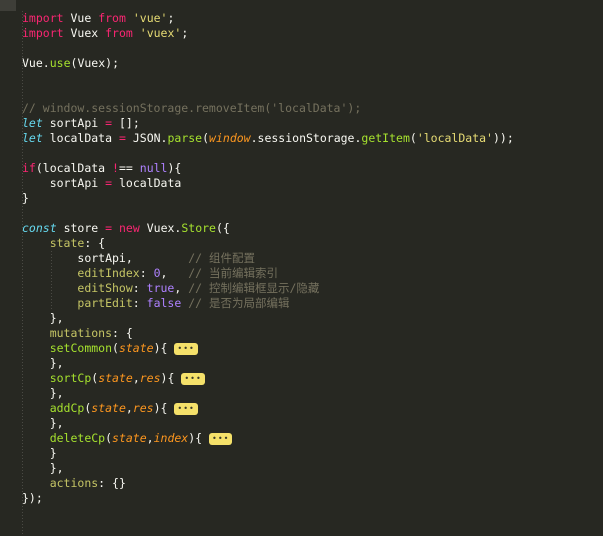  I want to click on code-line: deleteCp(state,index){ •••, so click(301, 438).